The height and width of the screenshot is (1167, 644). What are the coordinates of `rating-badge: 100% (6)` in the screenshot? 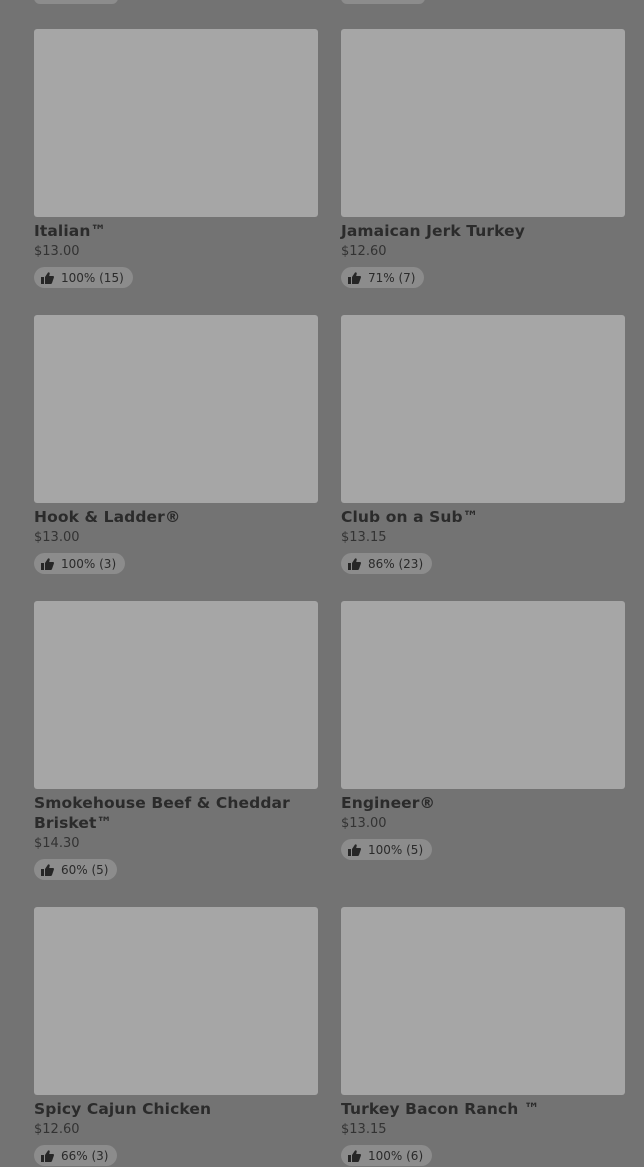 It's located at (387, 1155).